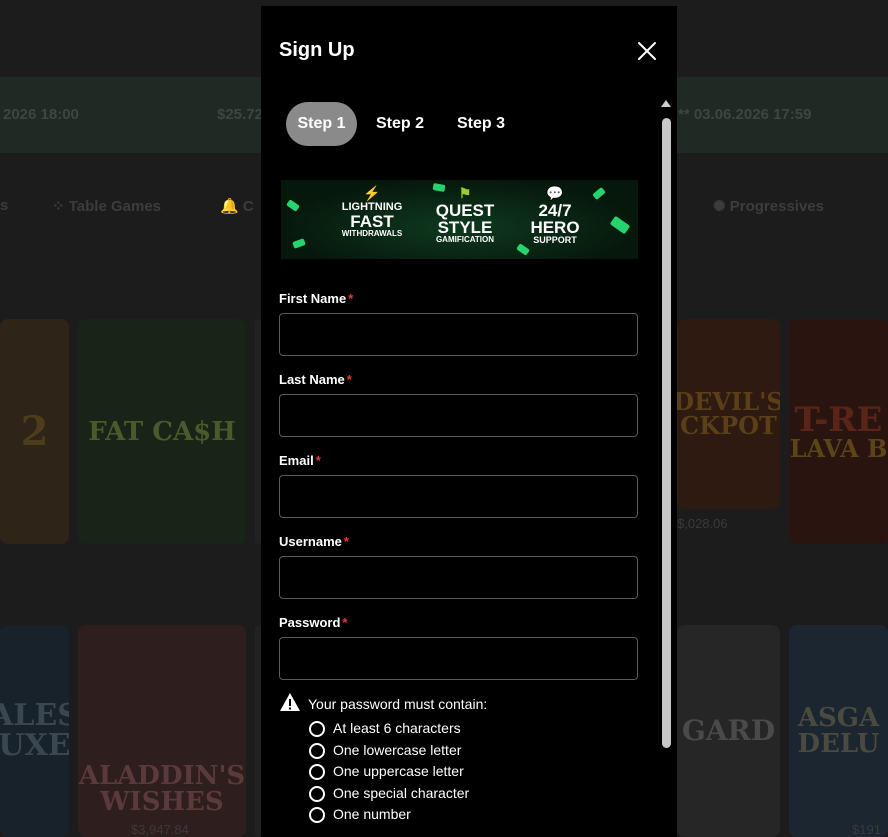 The image size is (888, 837). What do you see at coordinates (4, 205) in the screenshot?
I see `nav-item: s` at bounding box center [4, 205].